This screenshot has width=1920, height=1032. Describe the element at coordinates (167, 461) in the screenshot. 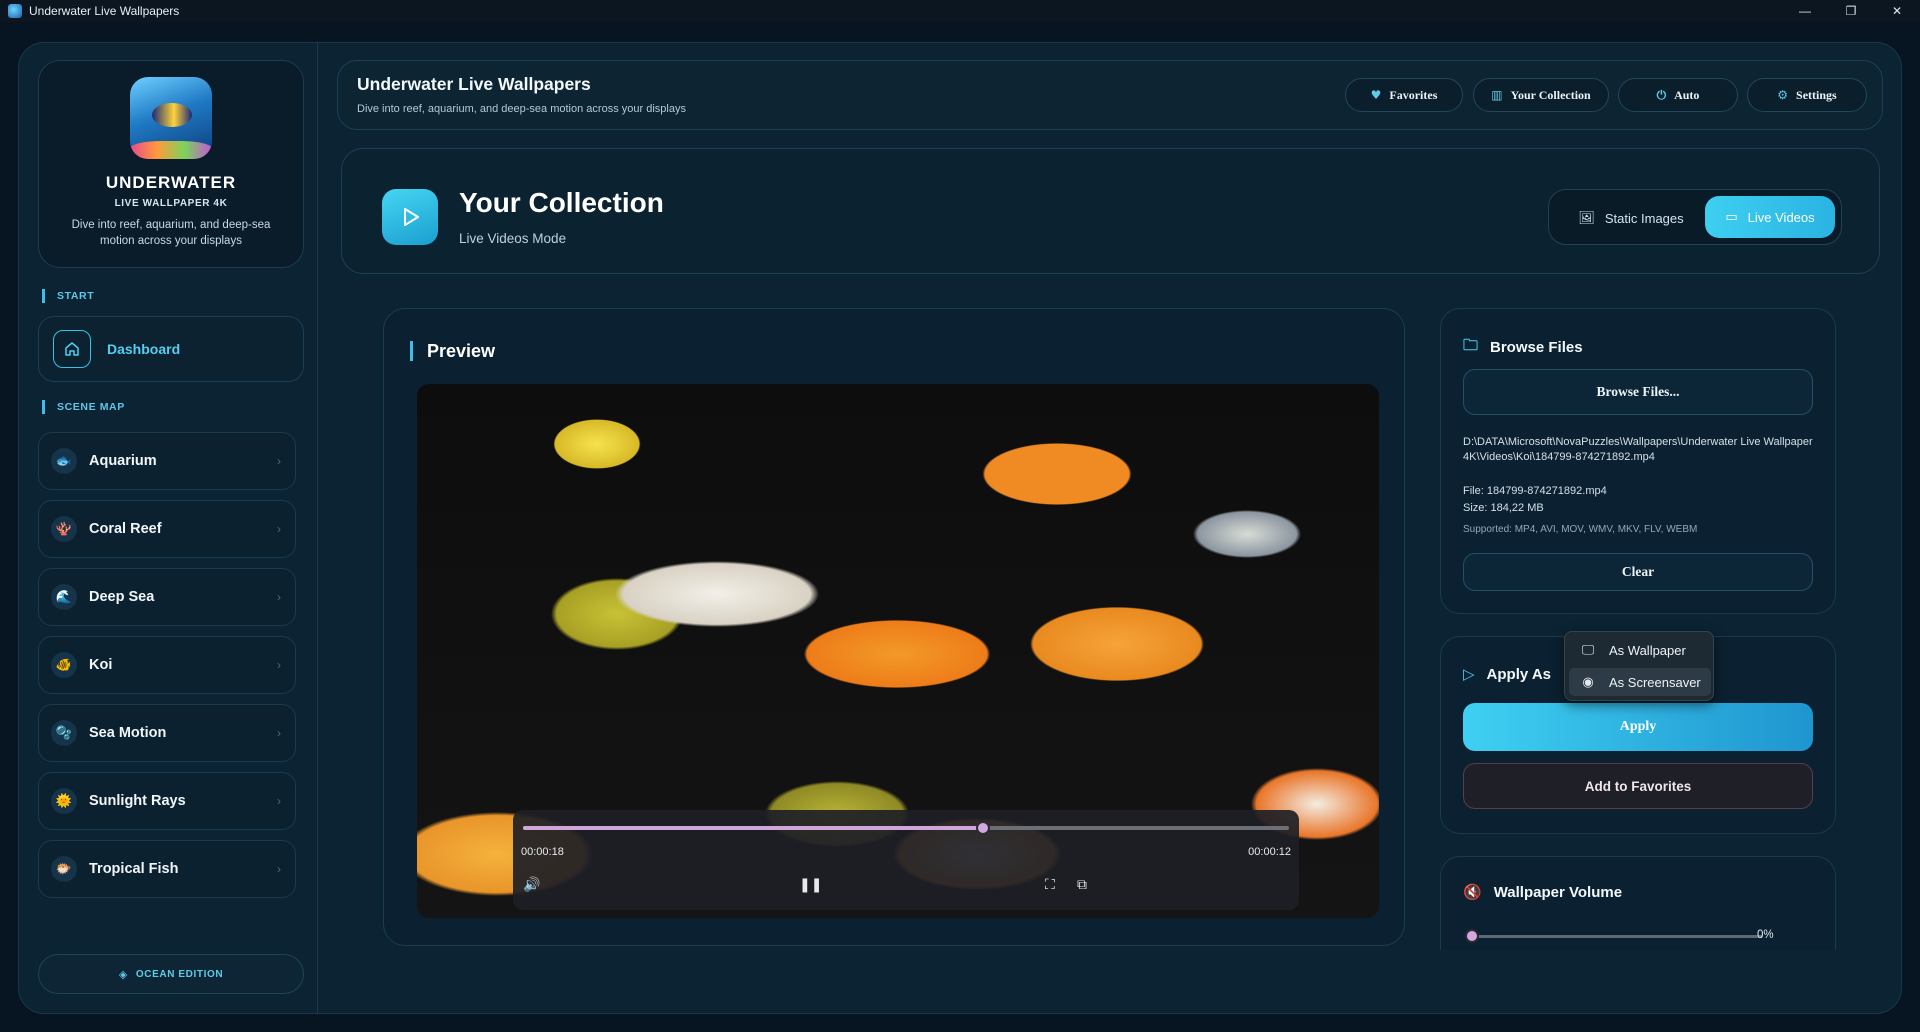

I see `sidebar-item-aquarium: 🐟 Aquarium ›` at that location.